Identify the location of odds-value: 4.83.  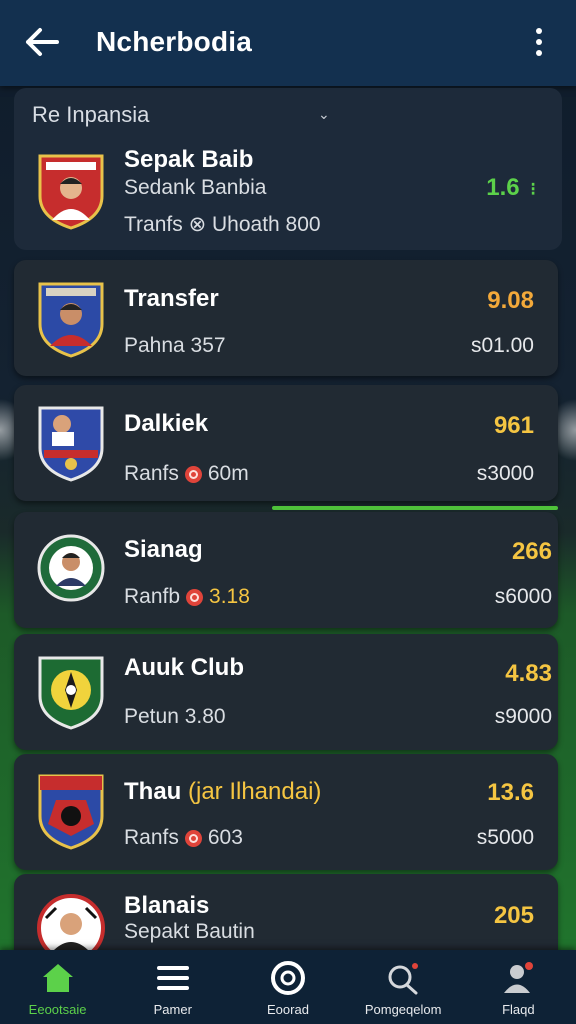
(528, 674).